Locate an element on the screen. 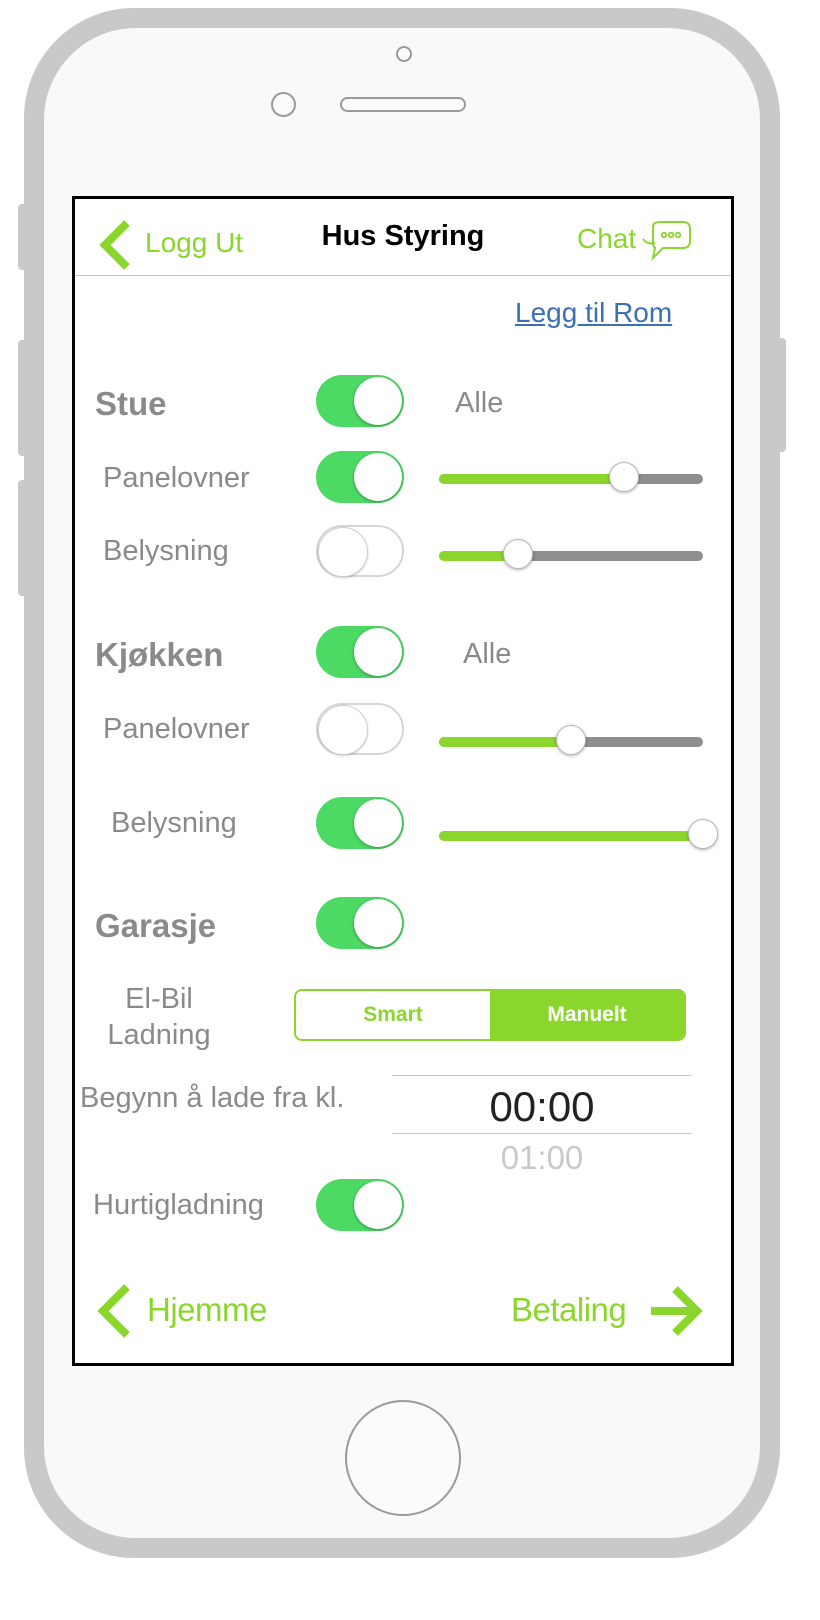 This screenshot has width=820, height=1620. device-toggle-kjokken-panelovner is located at coordinates (360, 729).